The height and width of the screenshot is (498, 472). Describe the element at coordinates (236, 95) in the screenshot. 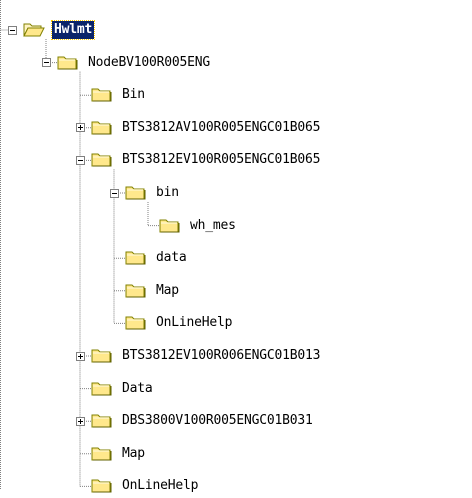

I see `tree-node: Bin` at that location.